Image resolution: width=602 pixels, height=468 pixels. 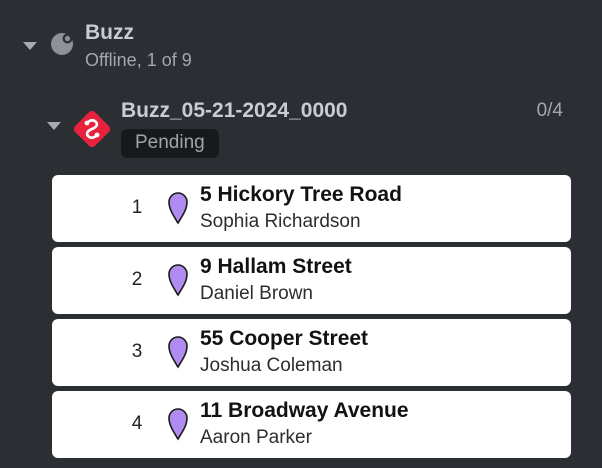 I want to click on stop-customer-name: Joshua Coleman, so click(x=271, y=365).